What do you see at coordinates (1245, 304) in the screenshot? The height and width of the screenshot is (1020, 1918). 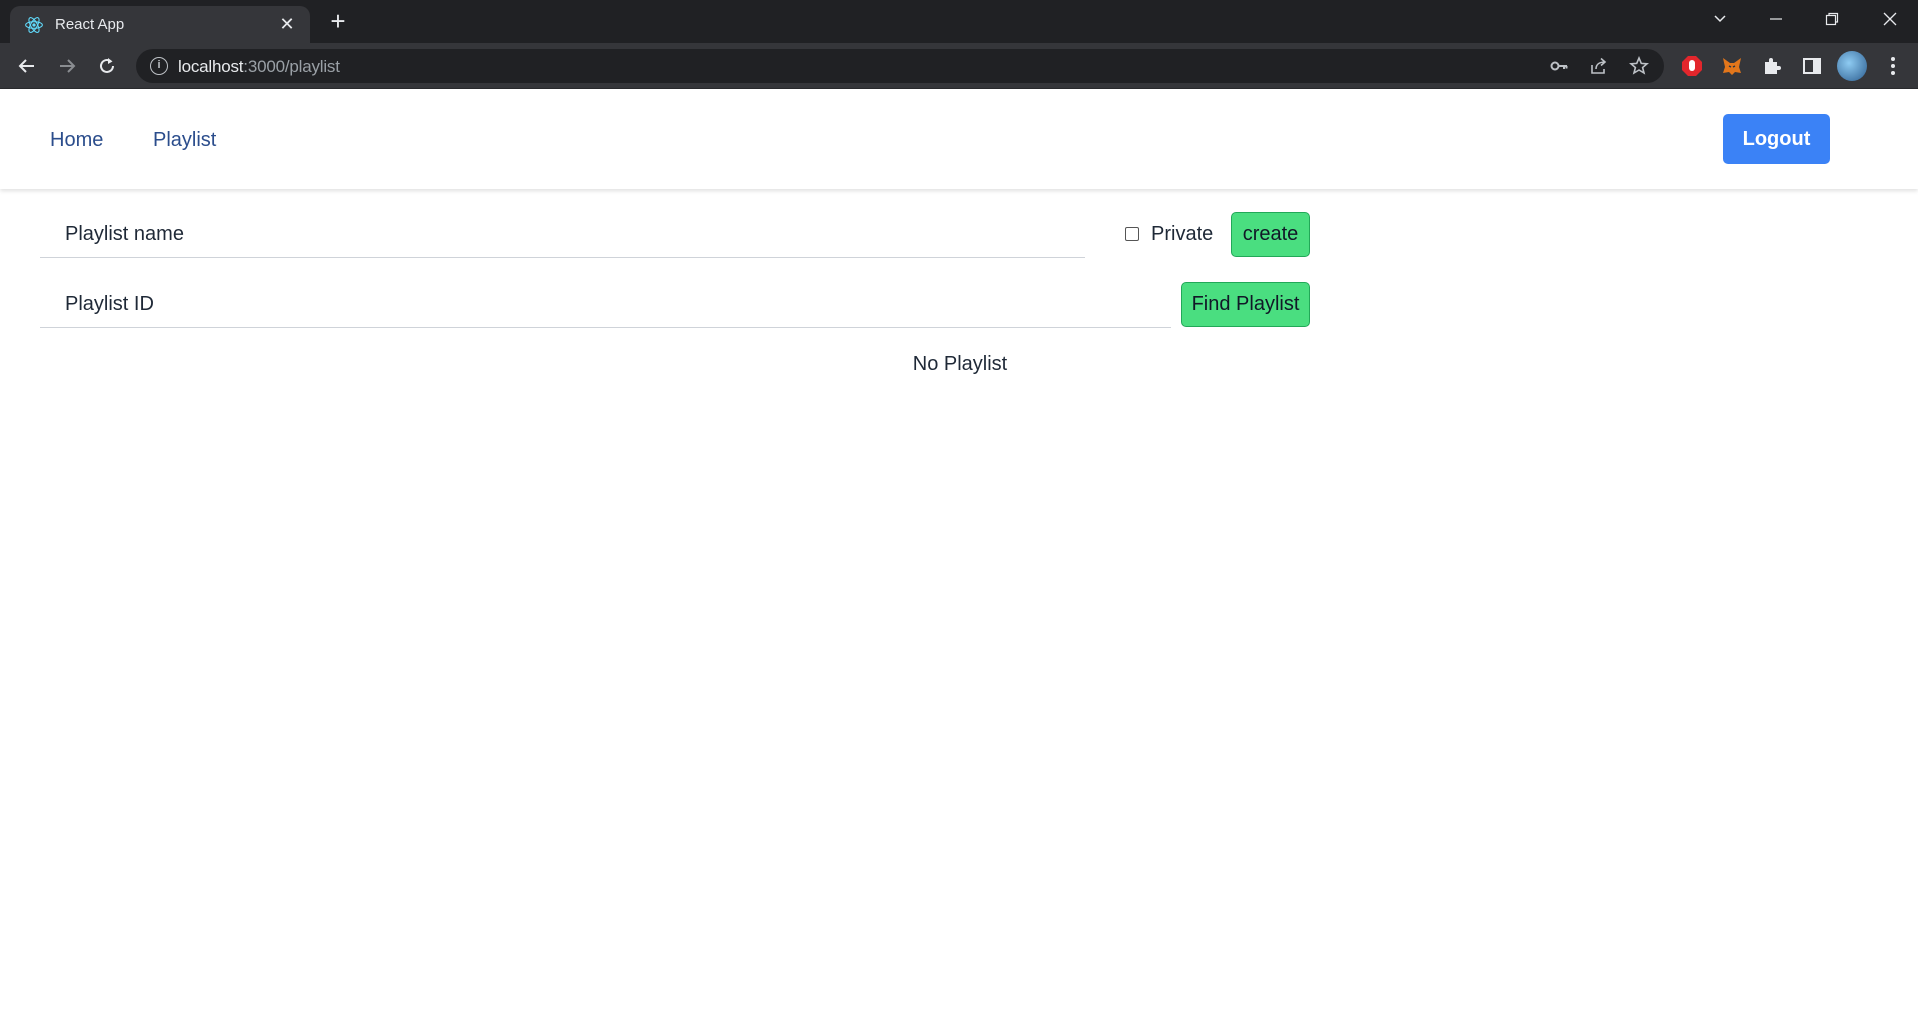 I see `find-playlist-button: Find Playlist` at bounding box center [1245, 304].